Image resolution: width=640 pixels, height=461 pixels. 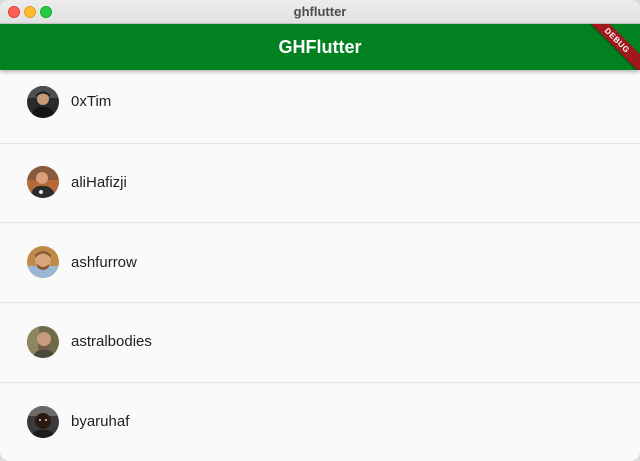 I want to click on member-login: ashfurrow, so click(x=104, y=262).